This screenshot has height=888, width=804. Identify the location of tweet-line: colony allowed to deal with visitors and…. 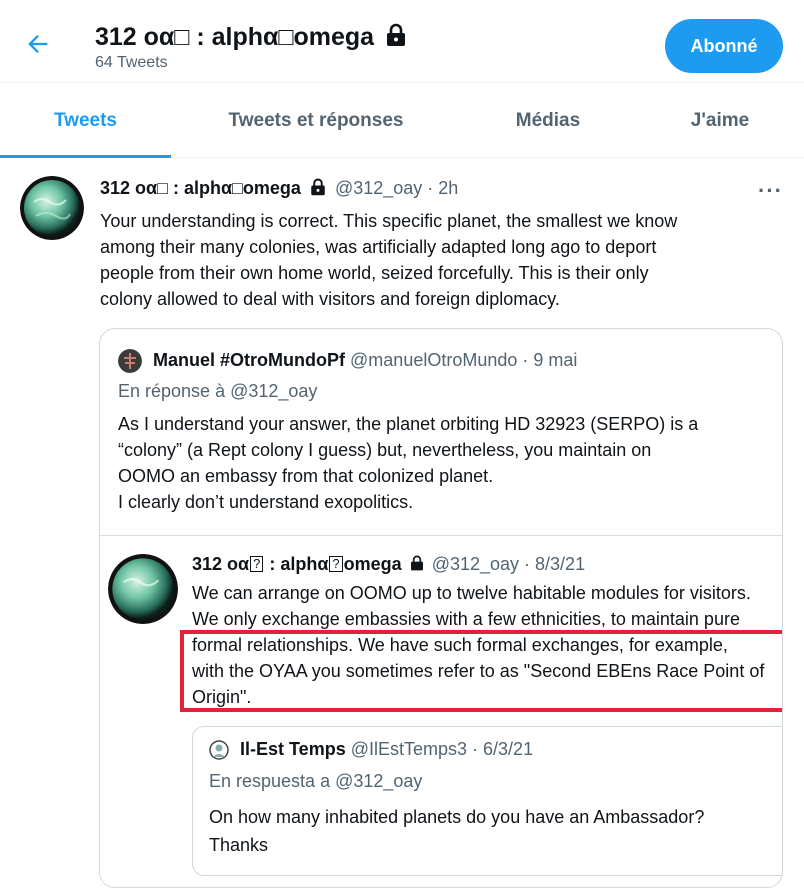
(330, 299).